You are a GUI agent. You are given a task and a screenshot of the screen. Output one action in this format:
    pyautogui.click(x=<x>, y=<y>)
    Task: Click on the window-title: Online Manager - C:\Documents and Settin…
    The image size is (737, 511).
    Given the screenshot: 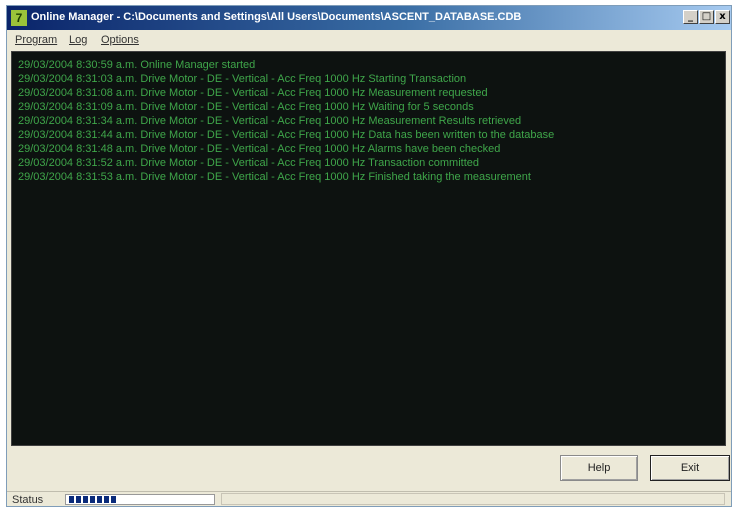 What is the action you would take?
    pyautogui.click(x=276, y=17)
    